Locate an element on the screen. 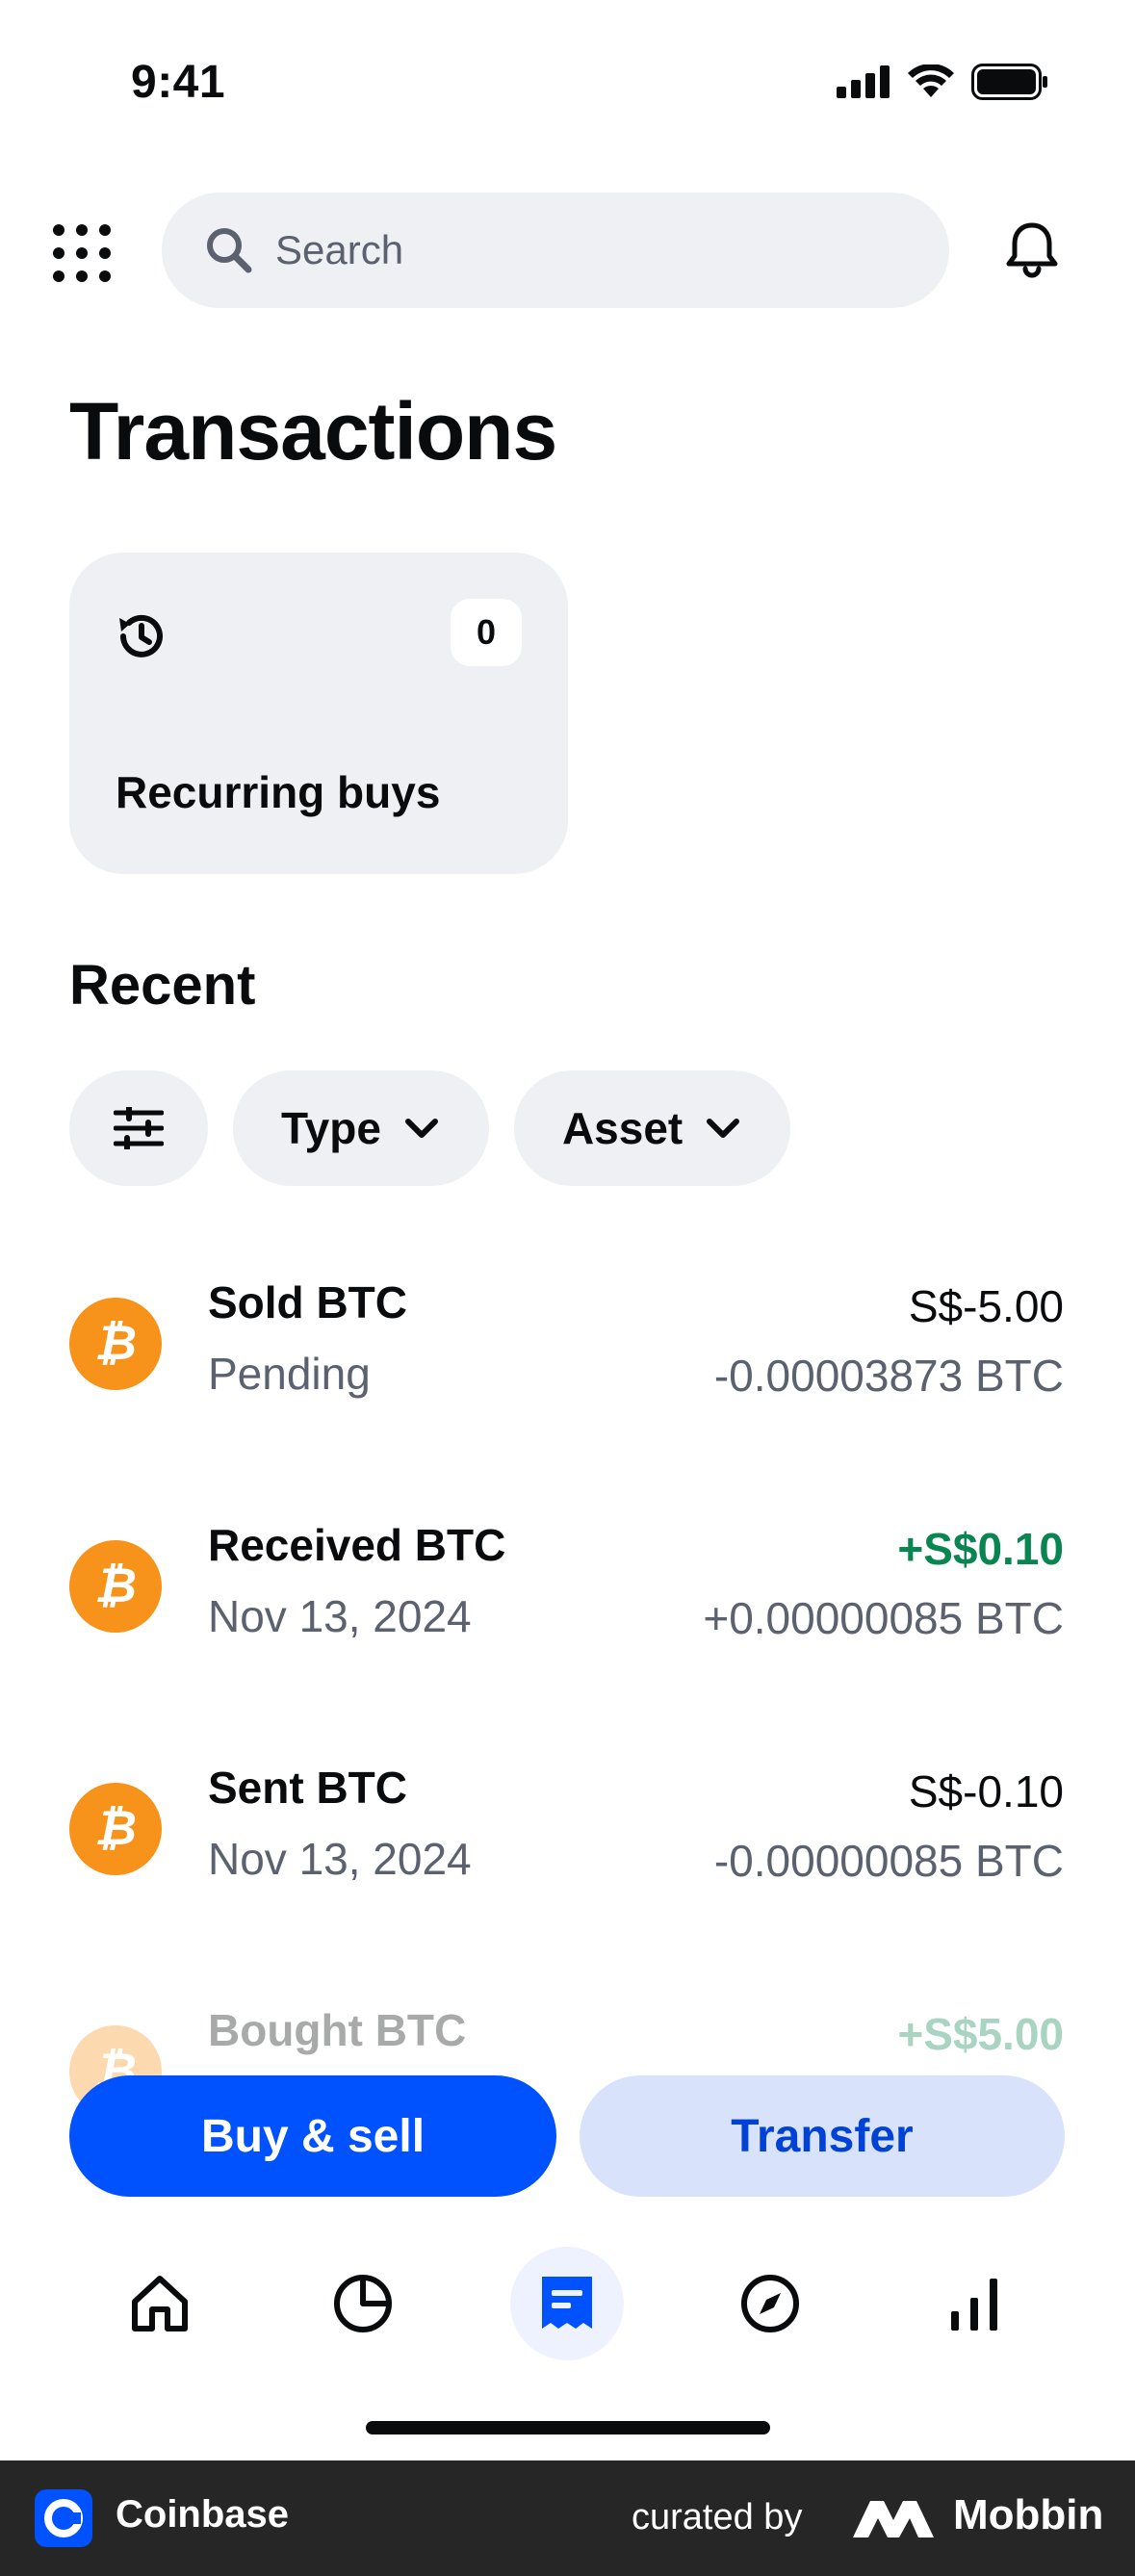  tab-explore is located at coordinates (770, 2303).